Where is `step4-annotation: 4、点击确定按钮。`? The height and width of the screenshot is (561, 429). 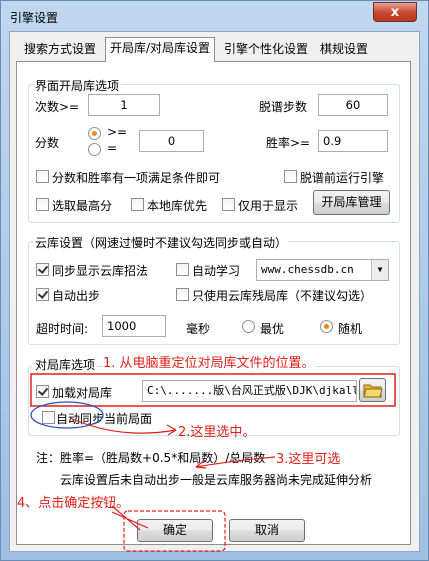
step4-annotation: 4、点击确定按钮。 is located at coordinates (73, 503).